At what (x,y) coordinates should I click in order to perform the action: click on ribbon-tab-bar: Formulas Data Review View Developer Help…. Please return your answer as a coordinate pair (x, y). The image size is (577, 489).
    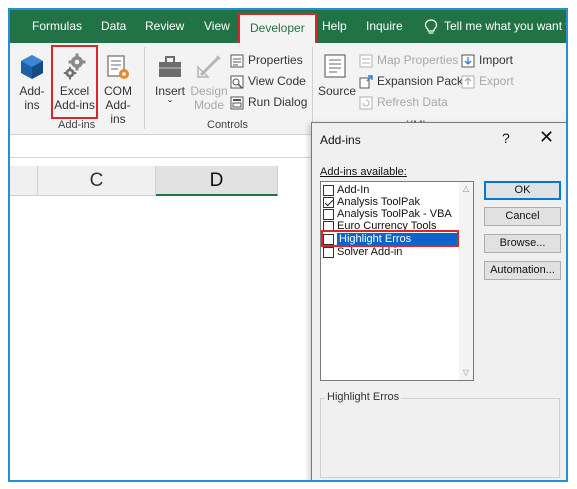
    Looking at the image, I should click on (288, 26).